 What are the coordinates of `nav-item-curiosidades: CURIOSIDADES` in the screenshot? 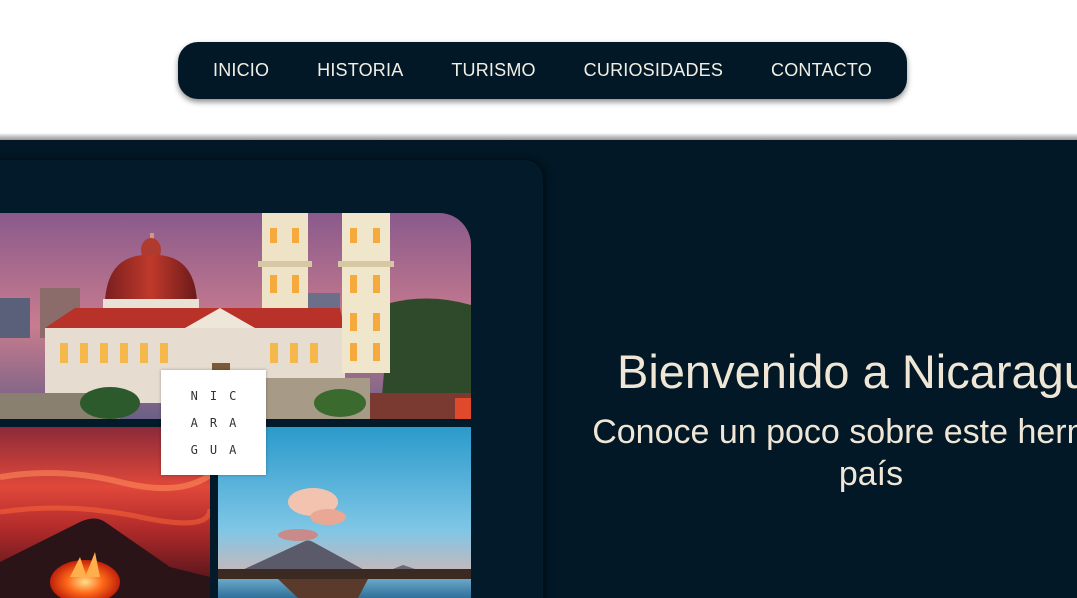 It's located at (653, 70).